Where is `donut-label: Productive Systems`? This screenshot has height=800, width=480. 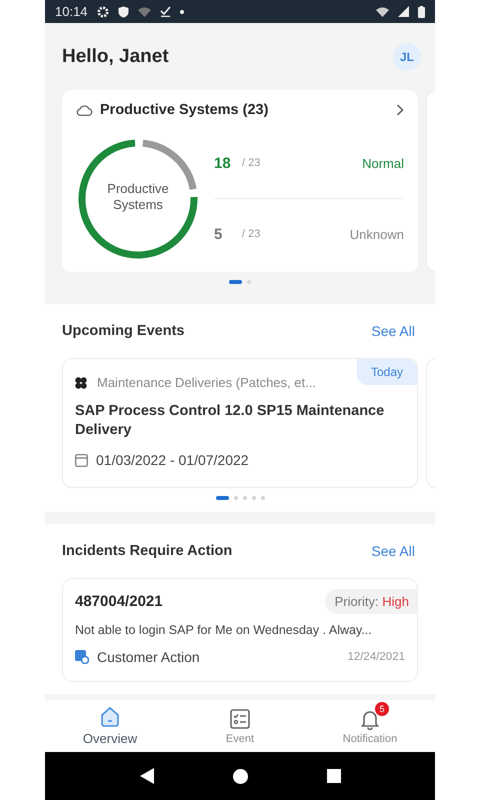
donut-label: Productive Systems is located at coordinates (138, 196).